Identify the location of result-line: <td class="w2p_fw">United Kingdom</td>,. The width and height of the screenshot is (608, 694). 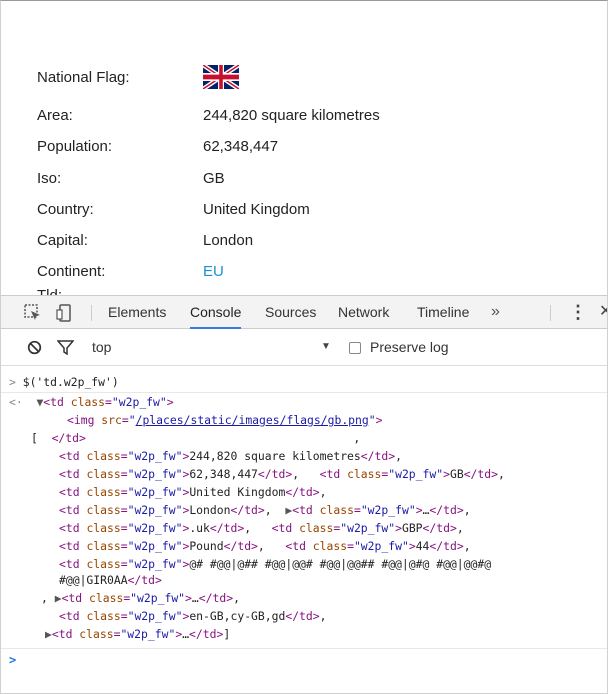
(193, 492).